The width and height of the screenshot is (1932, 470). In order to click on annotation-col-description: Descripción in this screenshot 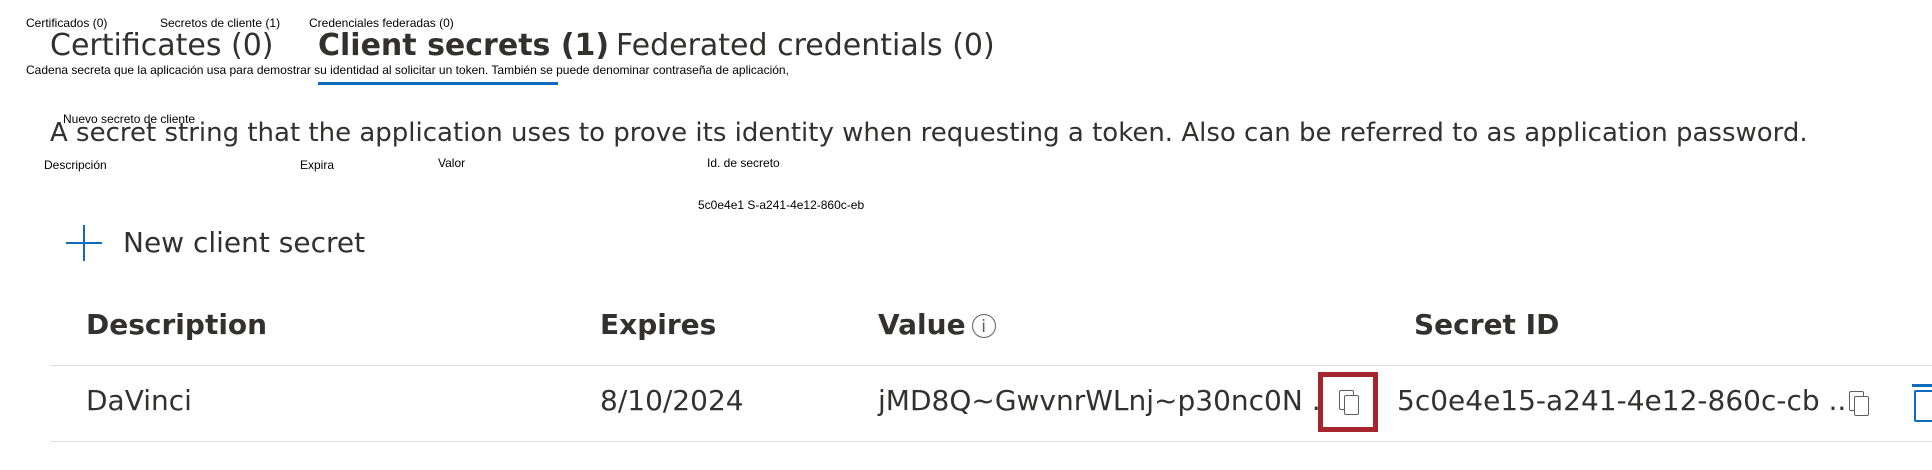, I will do `click(75, 165)`.